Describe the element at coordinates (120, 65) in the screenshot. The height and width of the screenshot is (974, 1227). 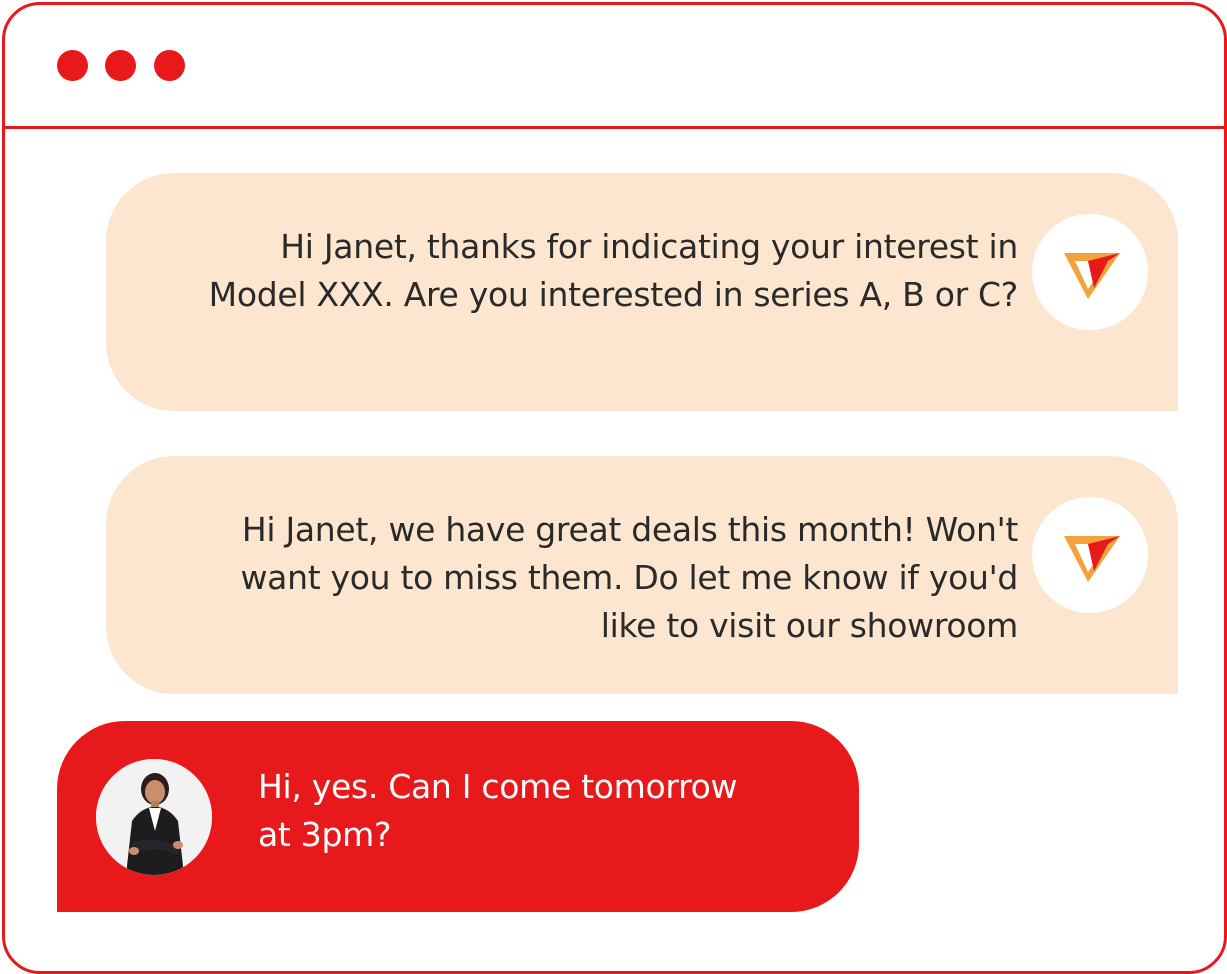
I see `window-minimize-dot` at that location.